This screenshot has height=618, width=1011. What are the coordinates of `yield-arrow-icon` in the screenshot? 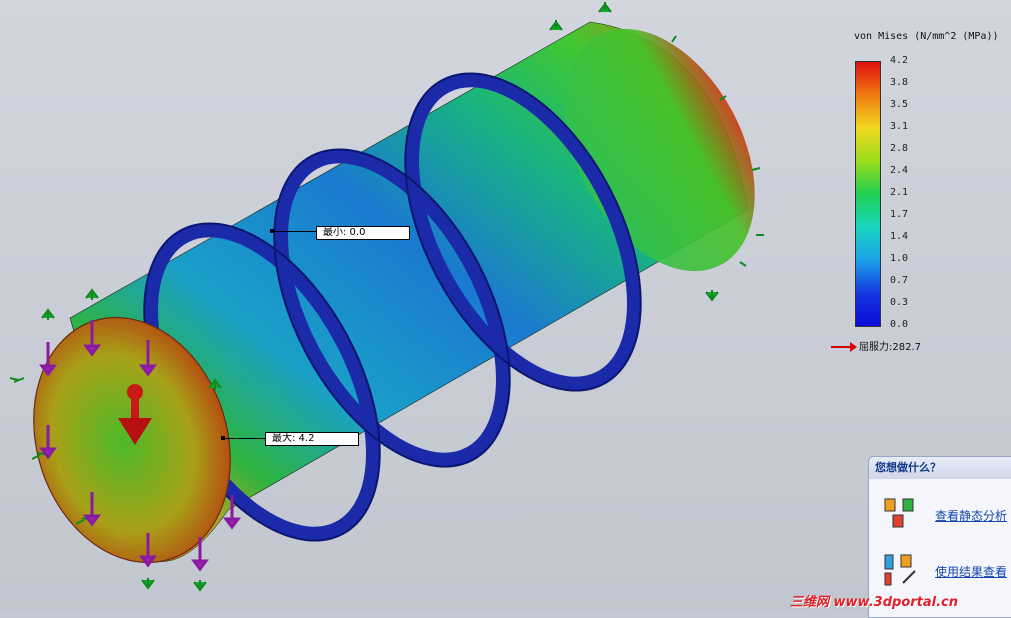 It's located at (844, 347).